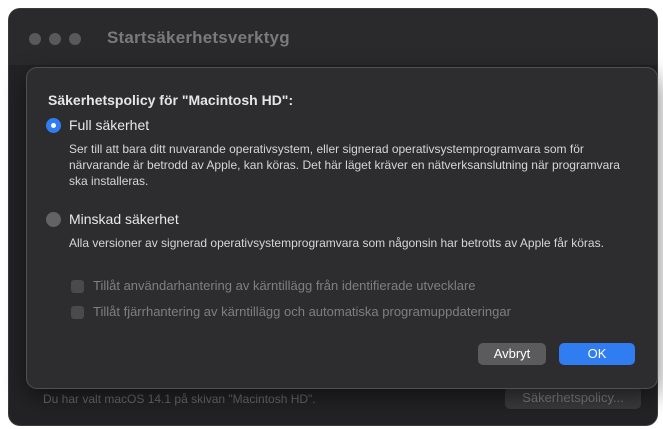 The width and height of the screenshot is (663, 429). I want to click on zoom-window-button, so click(75, 39).